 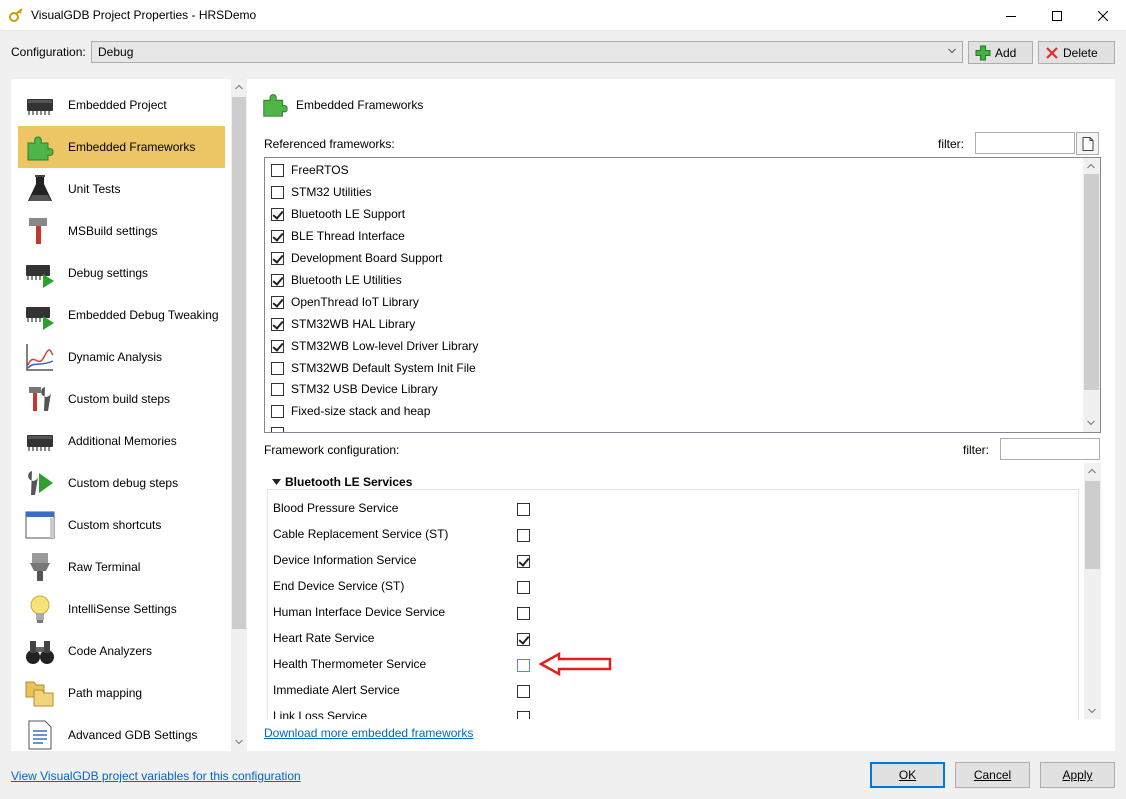 I want to click on filter-label: filter:, so click(x=951, y=144).